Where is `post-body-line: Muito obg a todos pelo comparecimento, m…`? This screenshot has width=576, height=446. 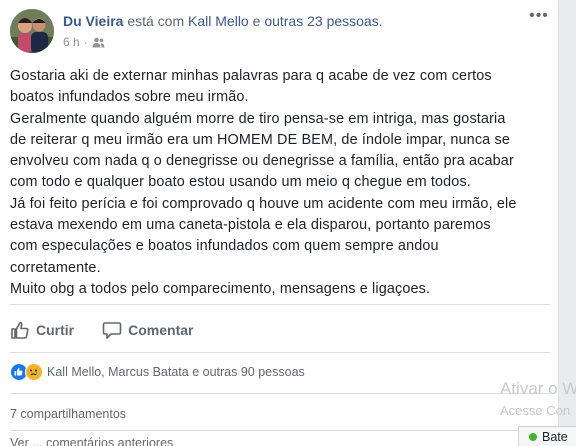 post-body-line: Muito obg a todos pelo comparecimento, m… is located at coordinates (220, 288).